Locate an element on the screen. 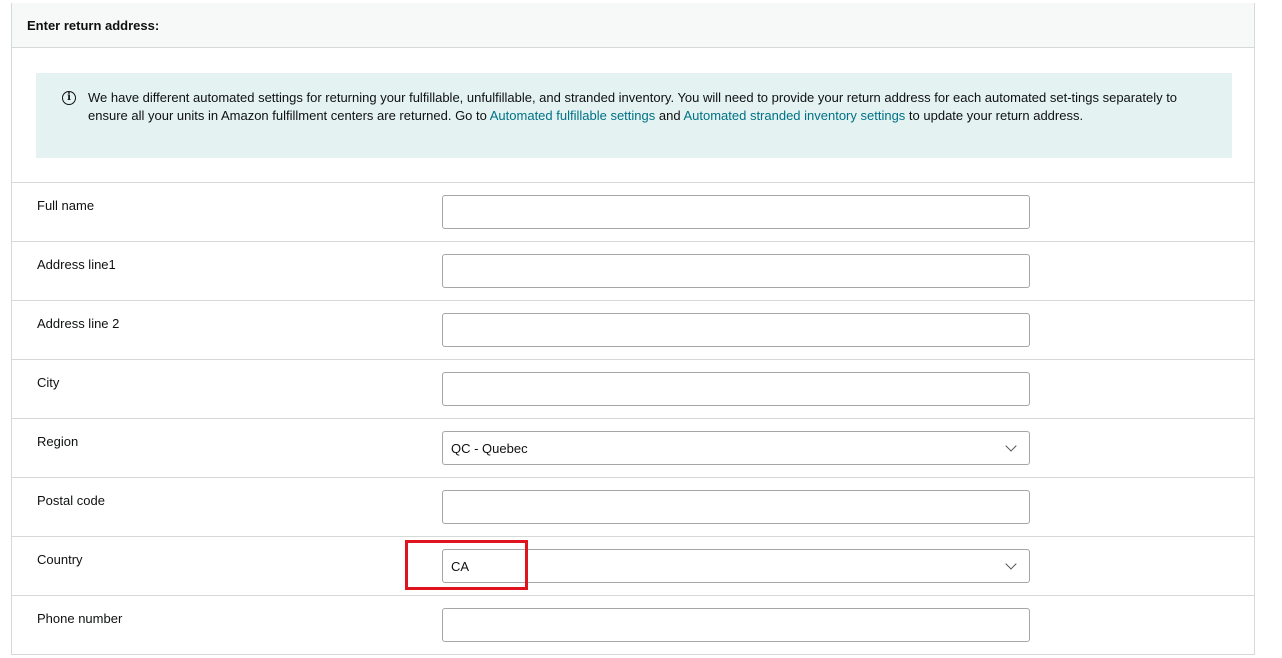 The height and width of the screenshot is (658, 1282). country-label: Country is located at coordinates (60, 559).